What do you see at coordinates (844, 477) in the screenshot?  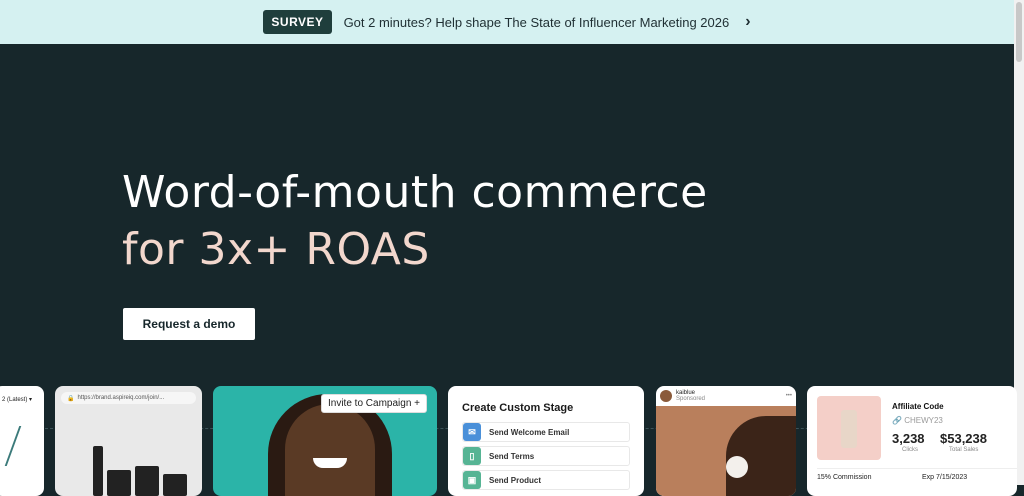 I see `commission-text: 15% Commission` at bounding box center [844, 477].